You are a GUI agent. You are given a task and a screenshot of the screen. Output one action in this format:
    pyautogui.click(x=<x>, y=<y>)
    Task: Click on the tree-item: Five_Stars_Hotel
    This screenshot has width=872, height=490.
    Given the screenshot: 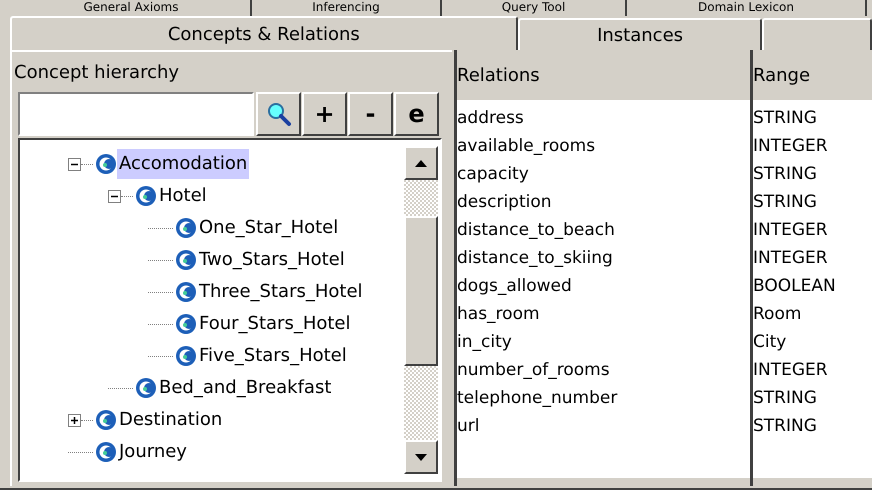 What is the action you would take?
    pyautogui.click(x=273, y=356)
    